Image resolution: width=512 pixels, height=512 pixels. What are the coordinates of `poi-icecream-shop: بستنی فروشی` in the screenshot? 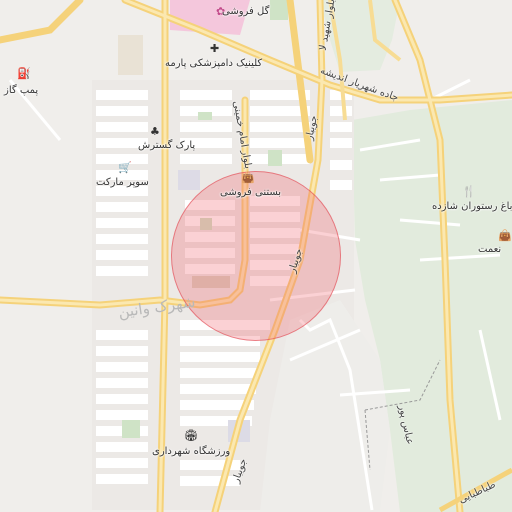 It's located at (250, 193).